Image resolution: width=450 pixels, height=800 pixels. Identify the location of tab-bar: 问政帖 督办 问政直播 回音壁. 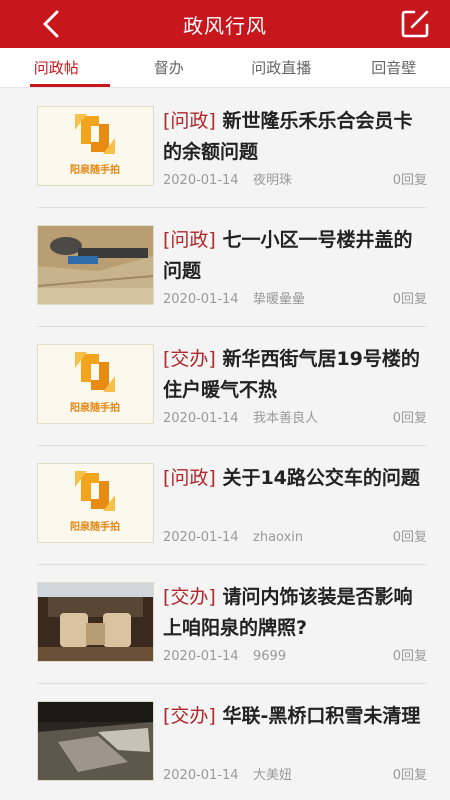
(225, 68).